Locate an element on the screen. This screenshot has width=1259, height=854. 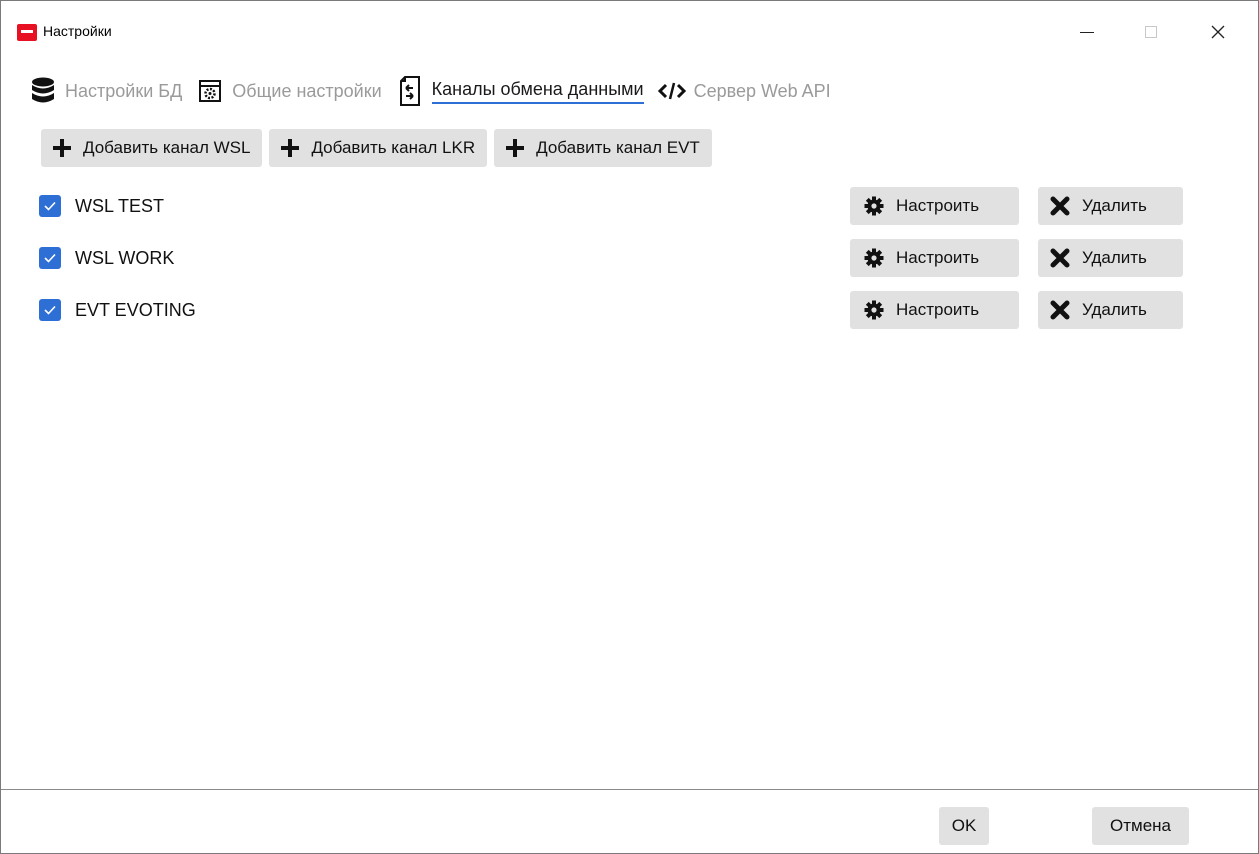
close-button is located at coordinates (1218, 32).